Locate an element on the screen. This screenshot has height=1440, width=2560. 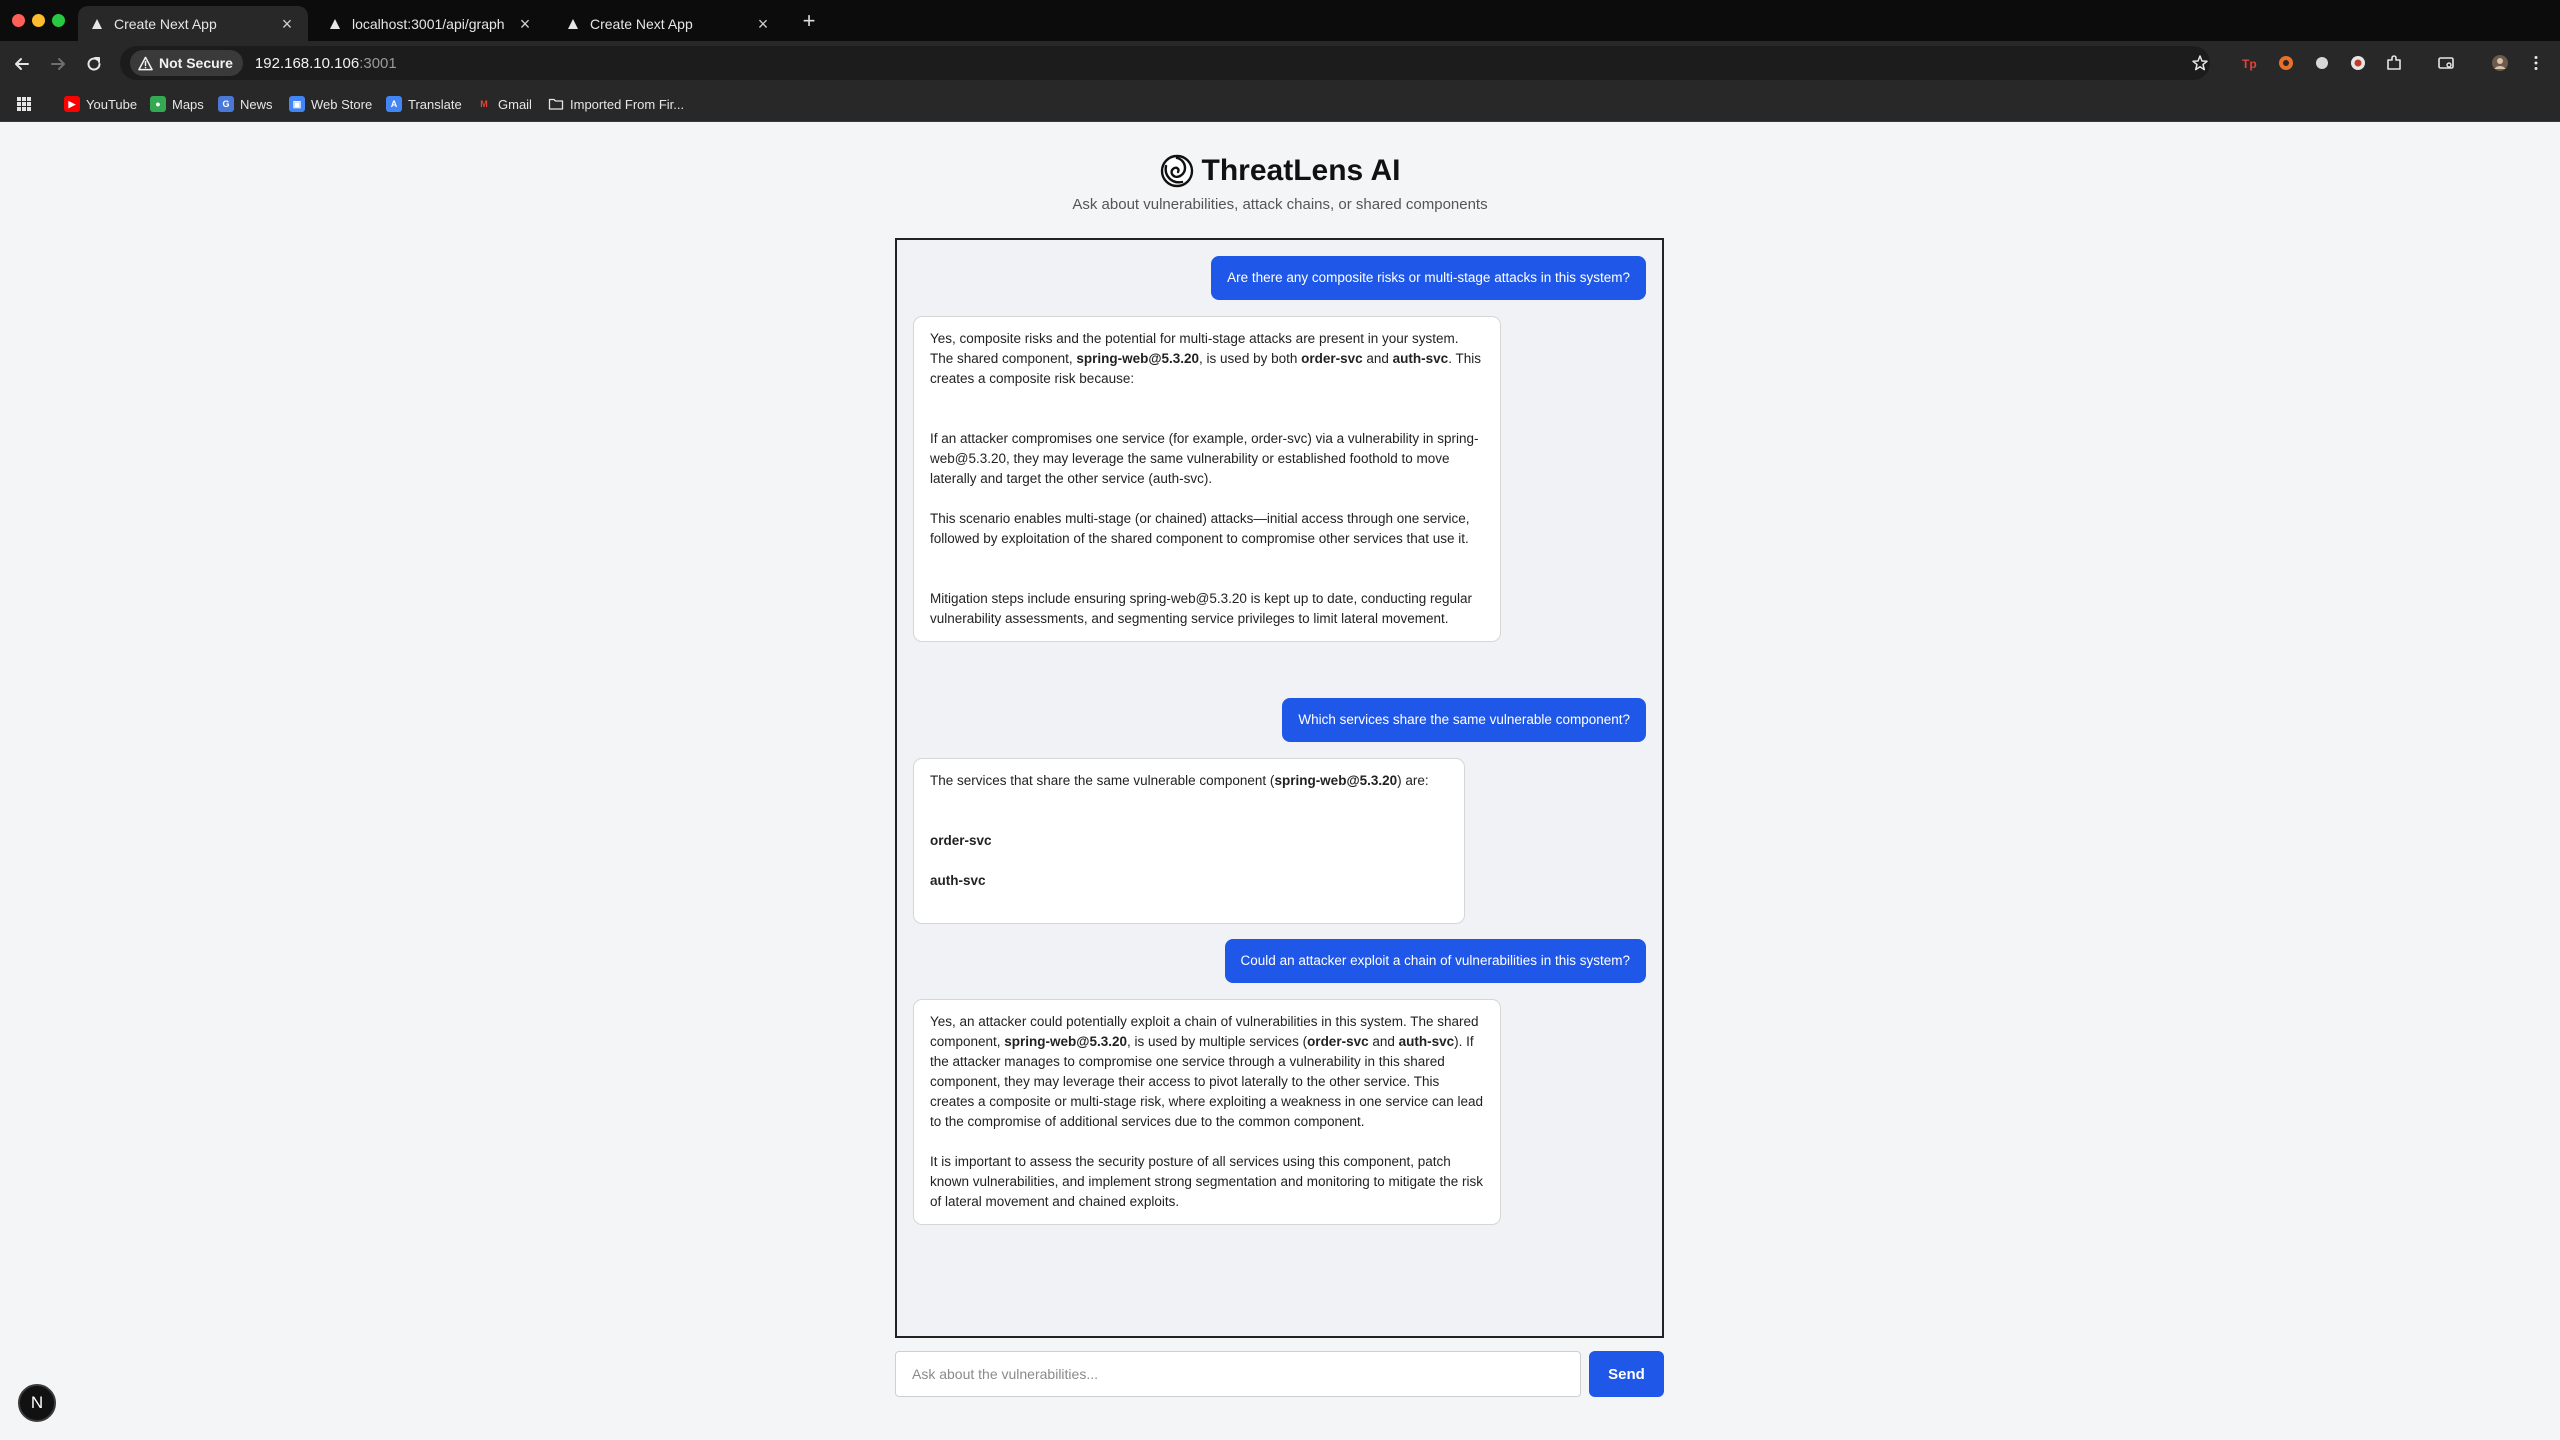
bookmark-maps: ● Maps is located at coordinates (177, 104).